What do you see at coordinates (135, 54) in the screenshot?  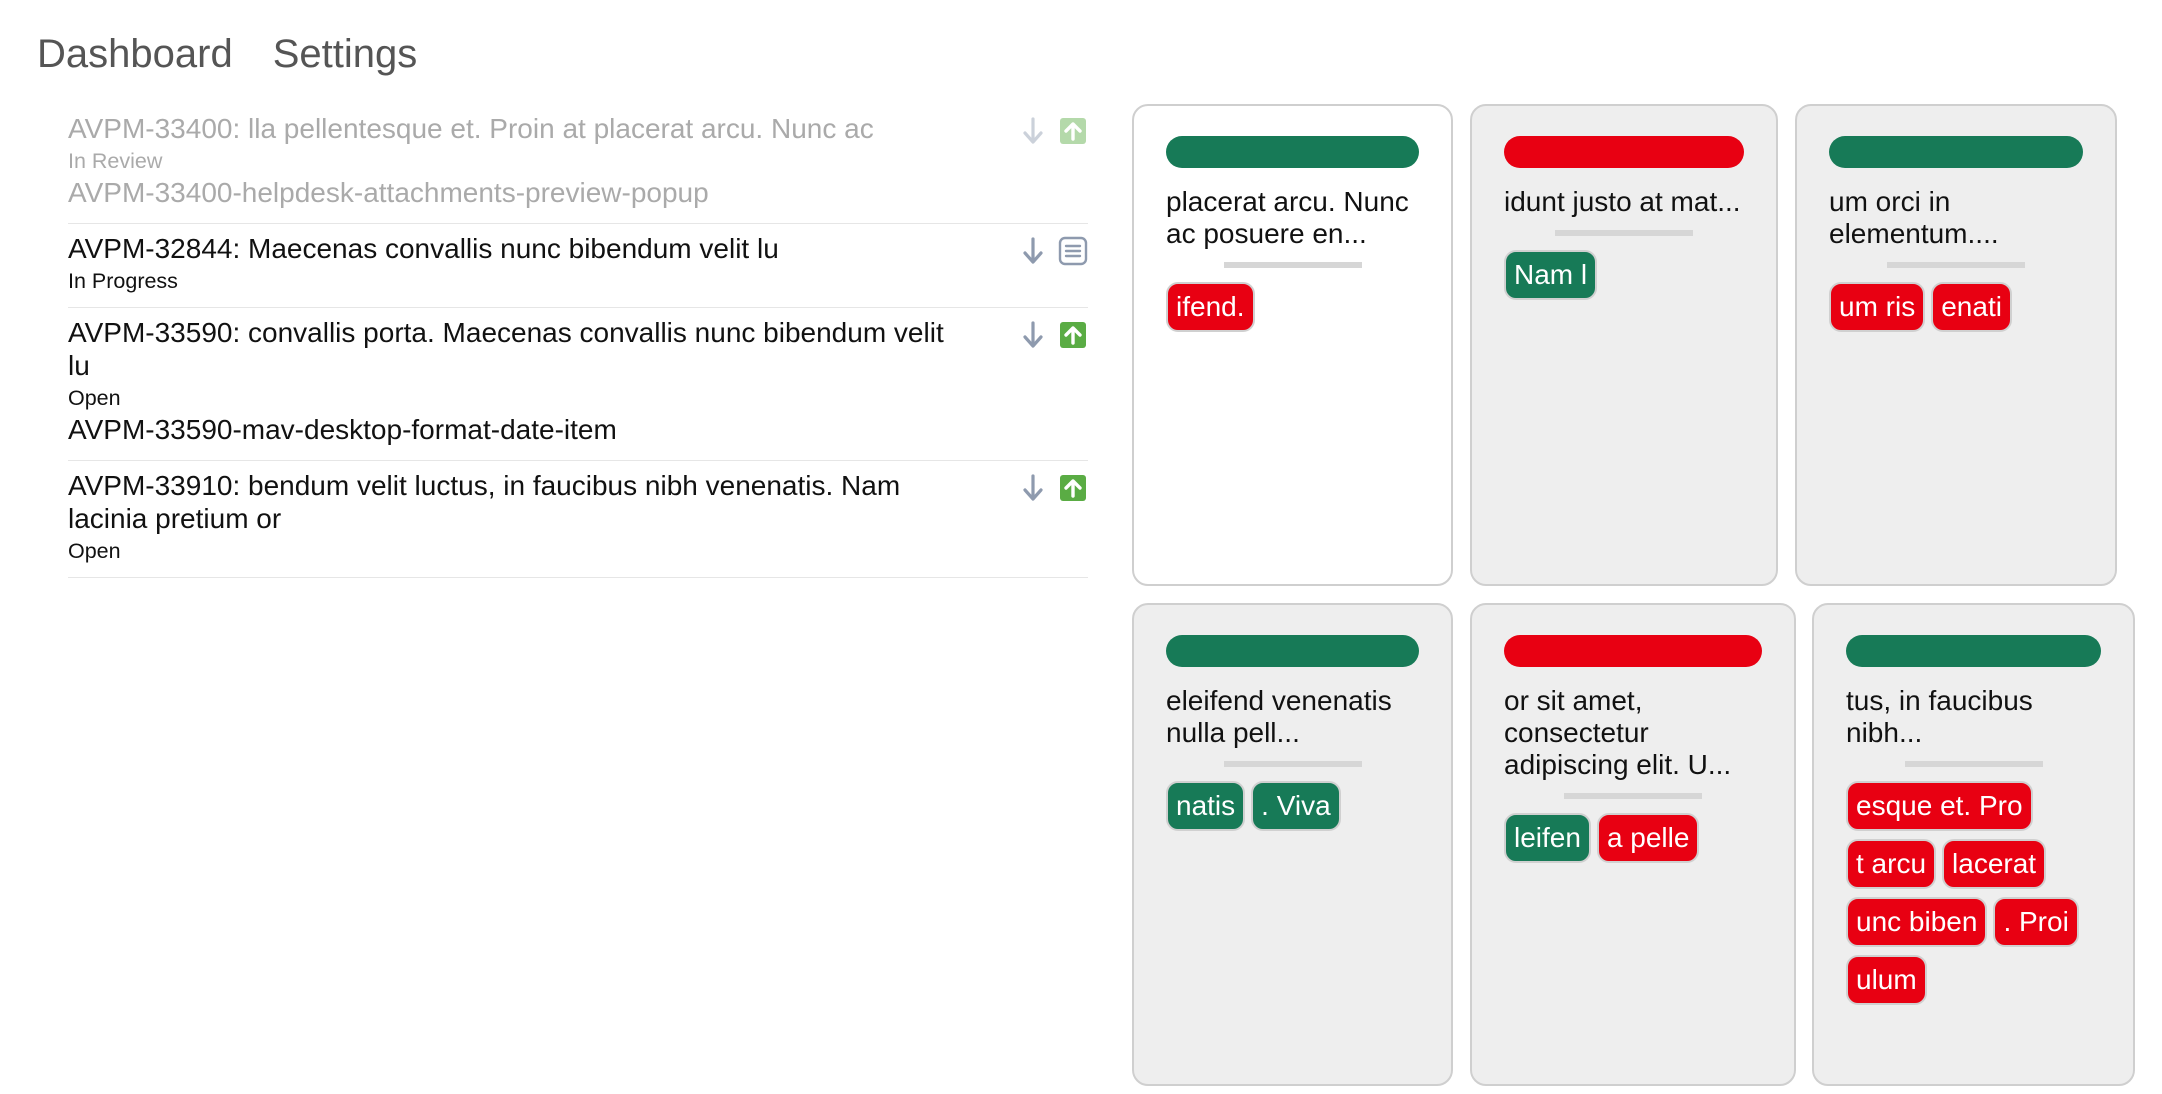 I see `nav-dashboard: Dashboard` at bounding box center [135, 54].